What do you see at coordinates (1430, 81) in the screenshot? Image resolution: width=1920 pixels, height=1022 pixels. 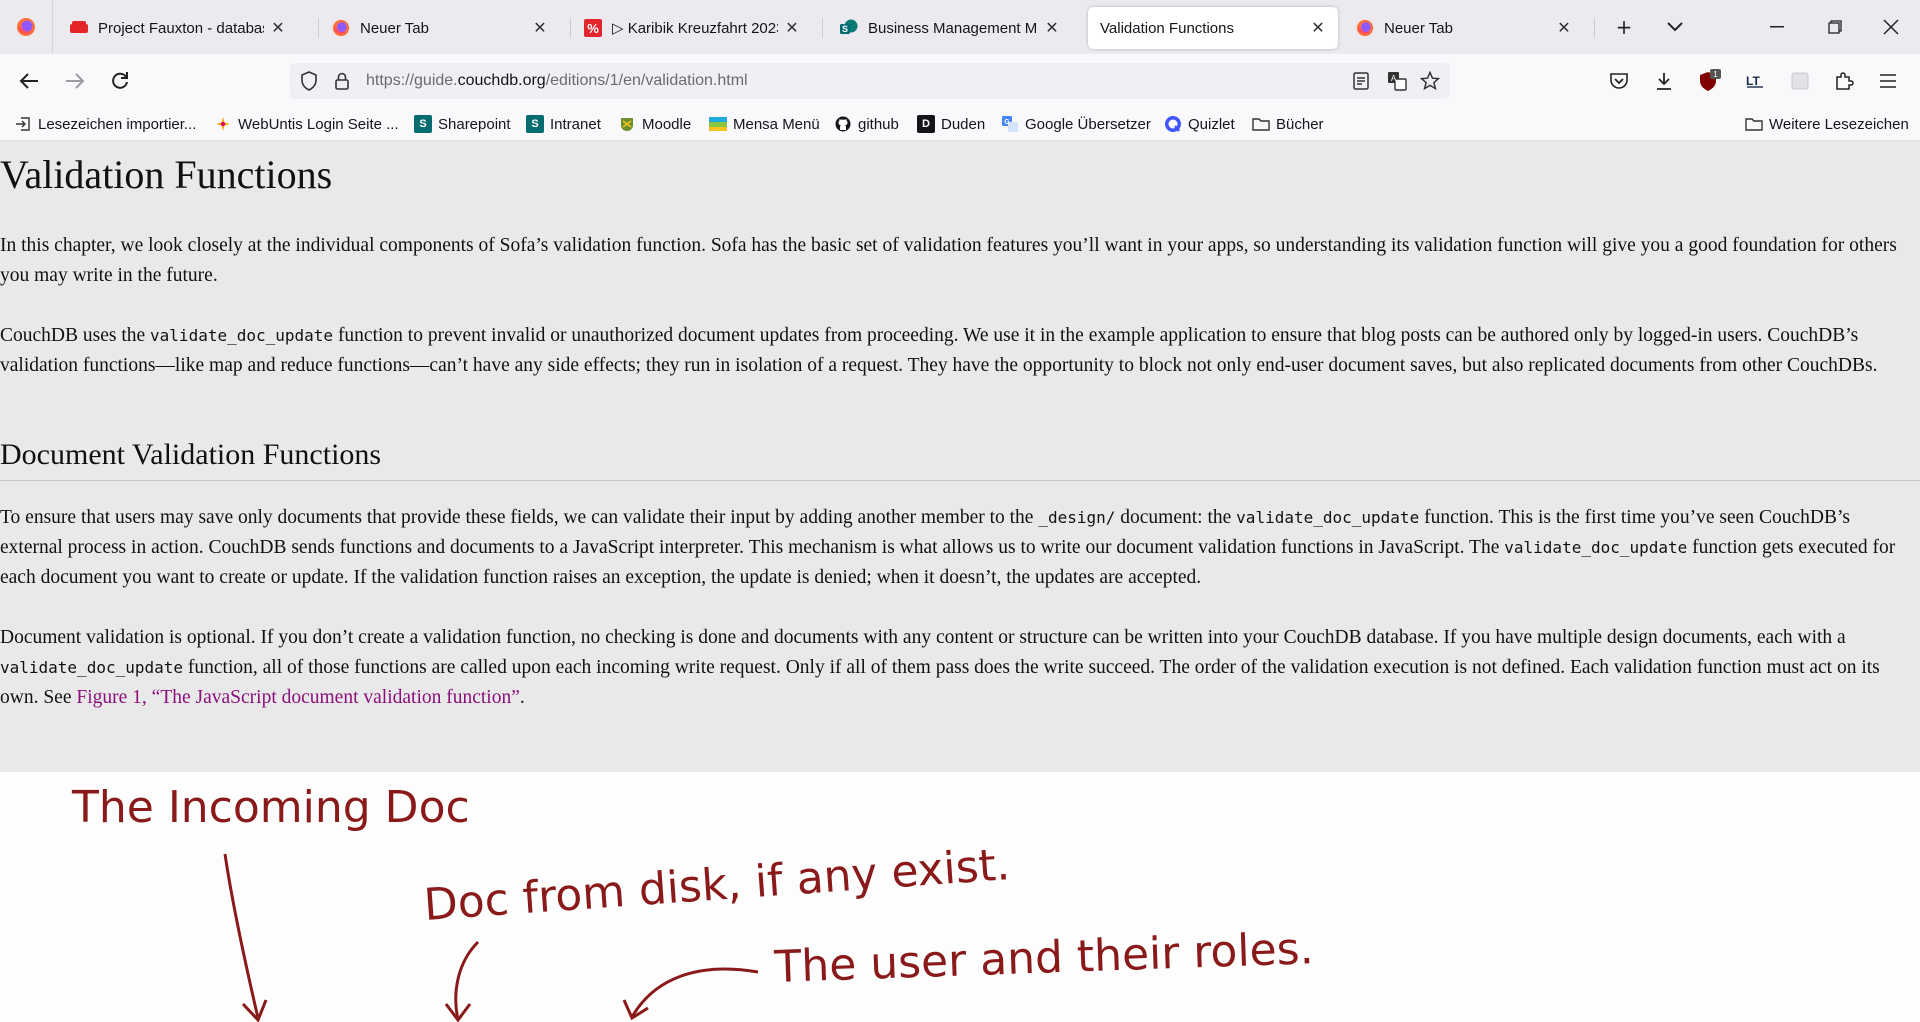 I see `bookmark-star-icon` at bounding box center [1430, 81].